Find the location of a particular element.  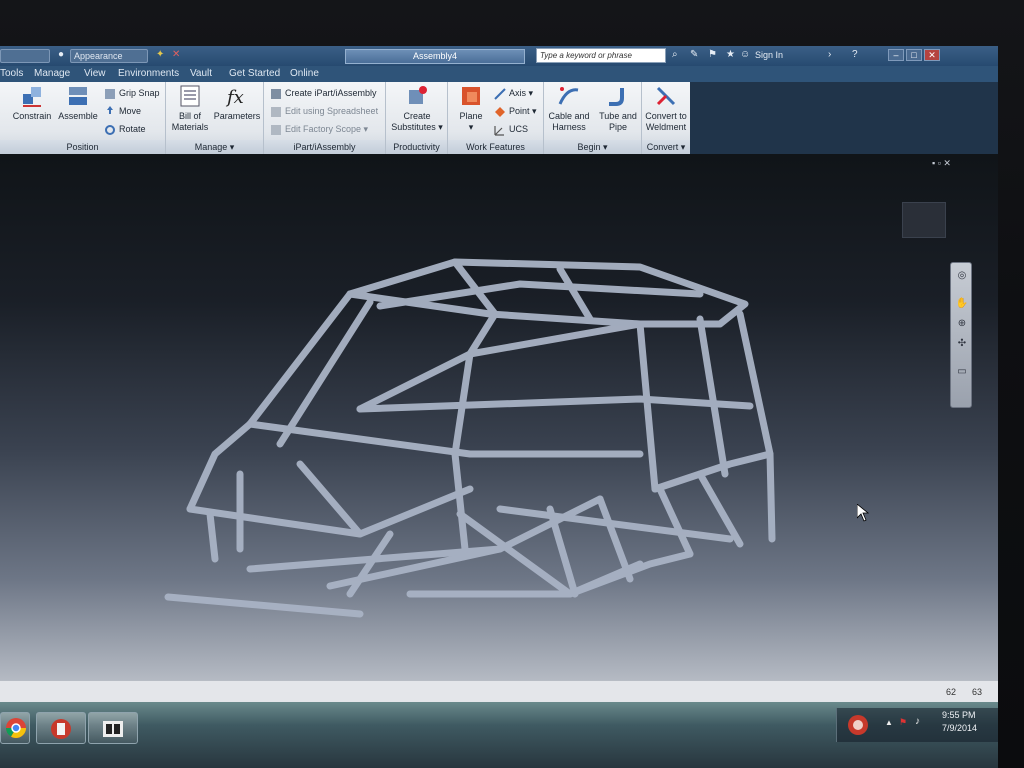

bom-label-2: Materials is located at coordinates (190, 127).